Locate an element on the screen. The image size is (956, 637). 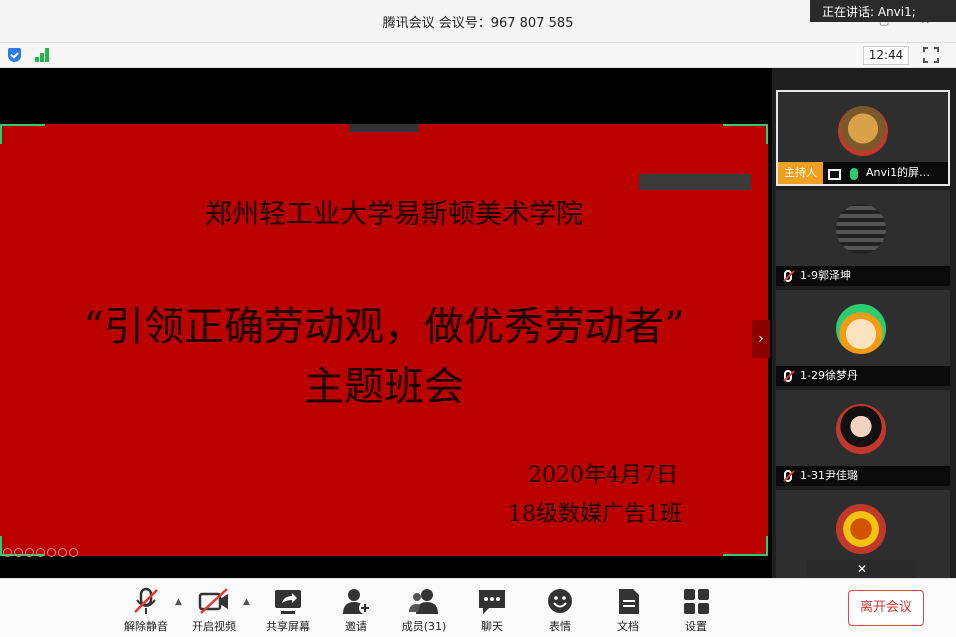
share-screen-button: 共享屏幕 is located at coordinates (288, 610).